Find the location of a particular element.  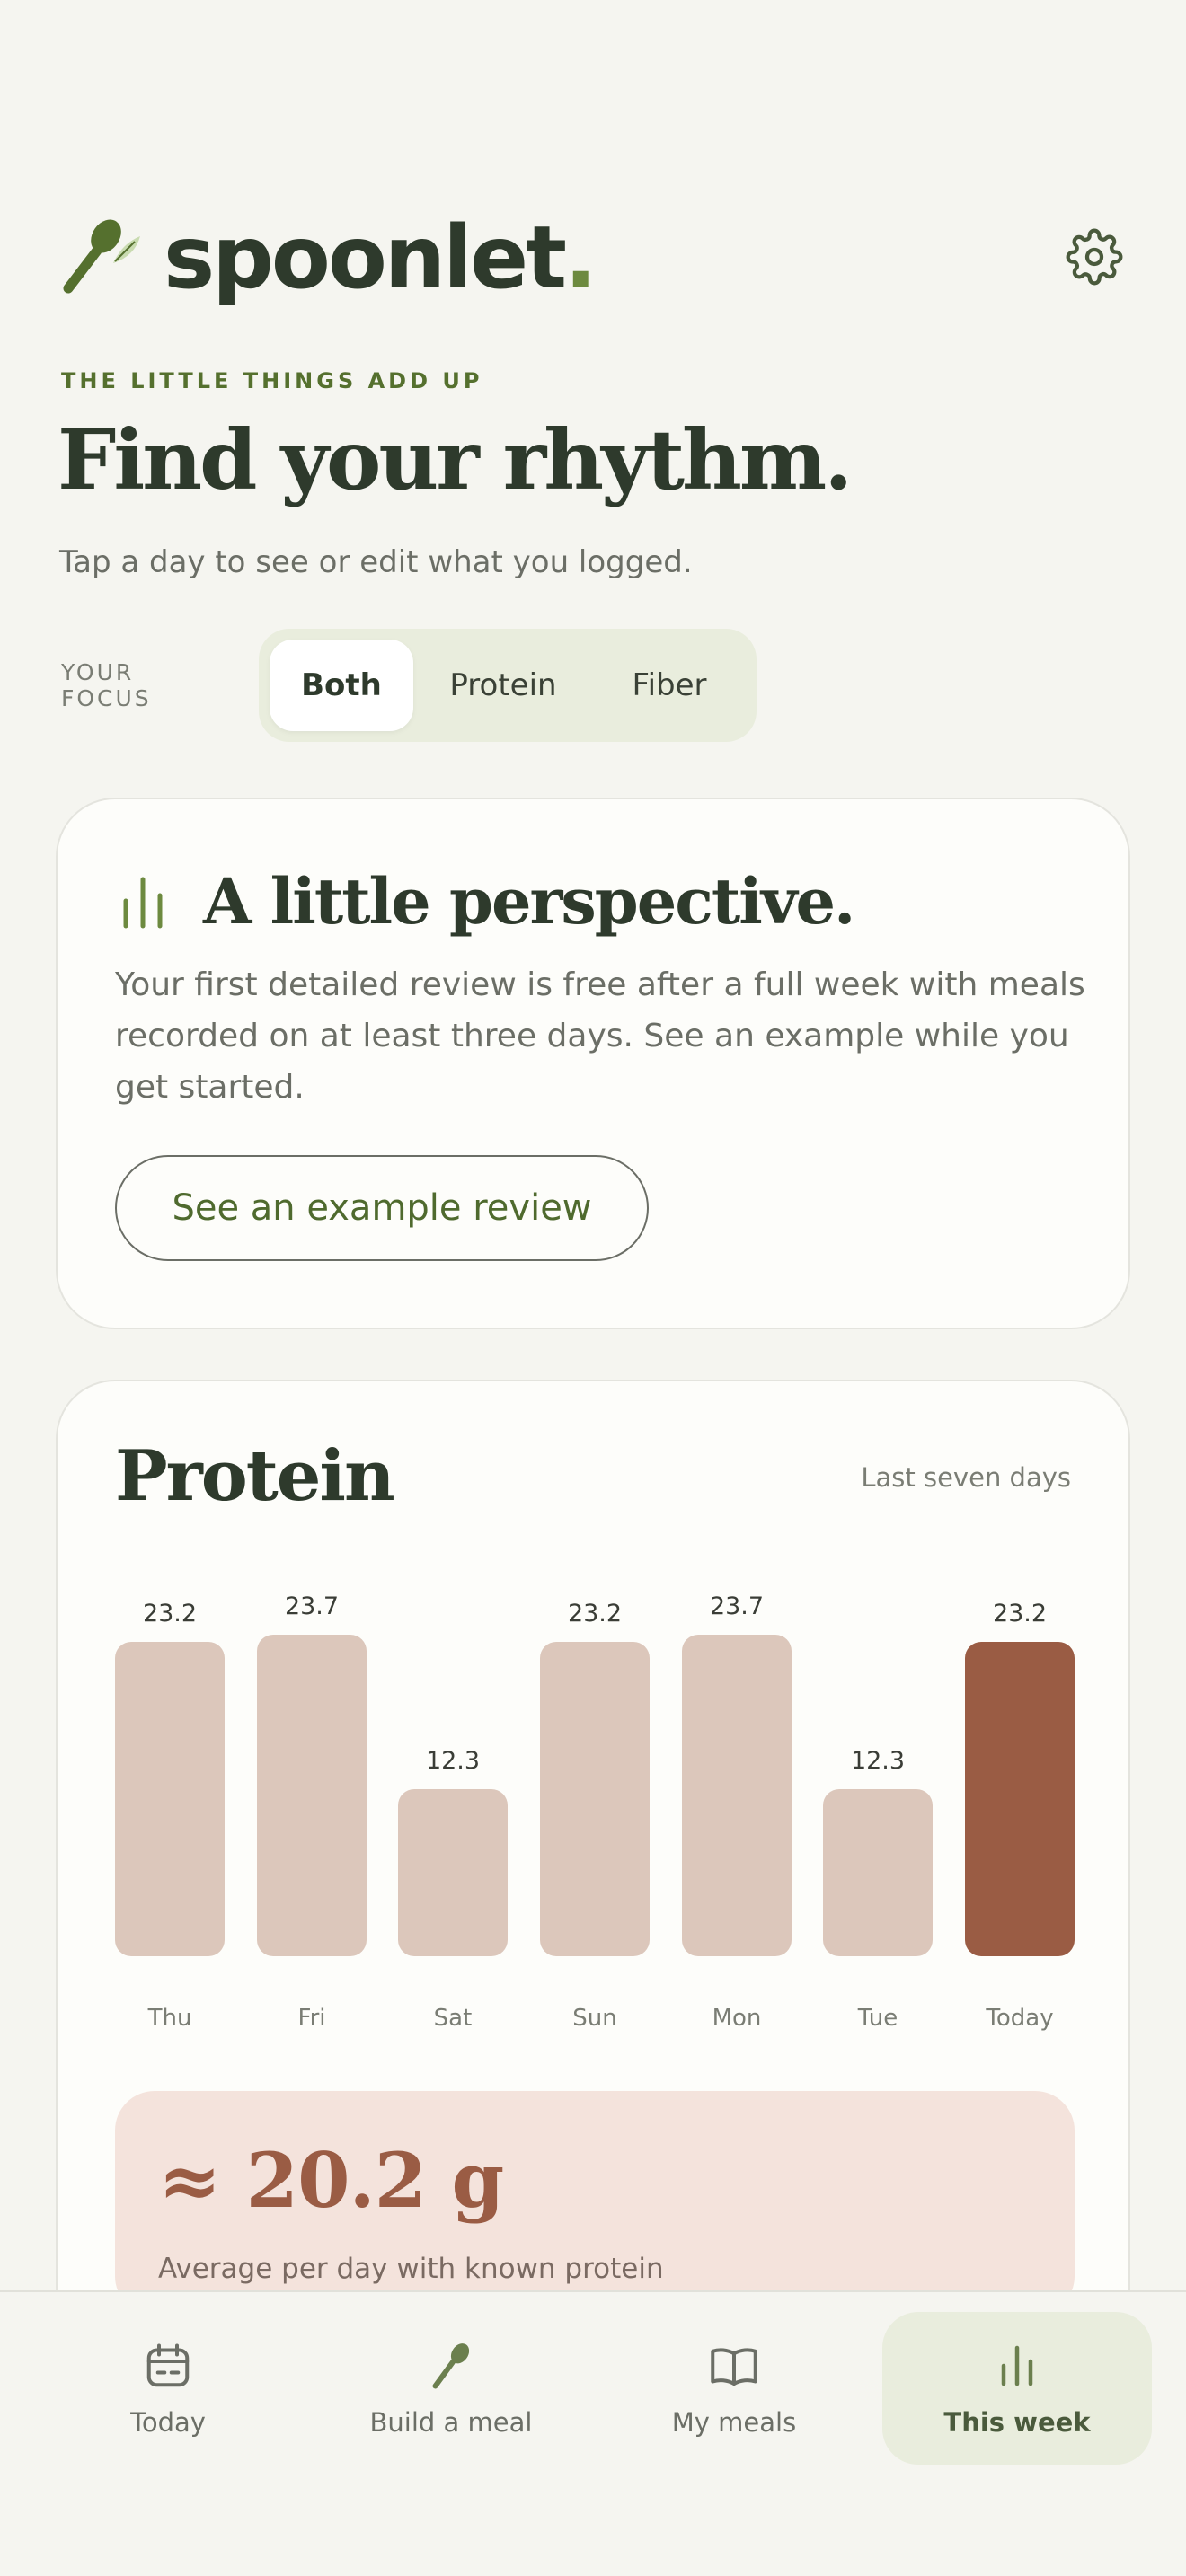

date-range-label: Last seven days is located at coordinates (966, 1477).